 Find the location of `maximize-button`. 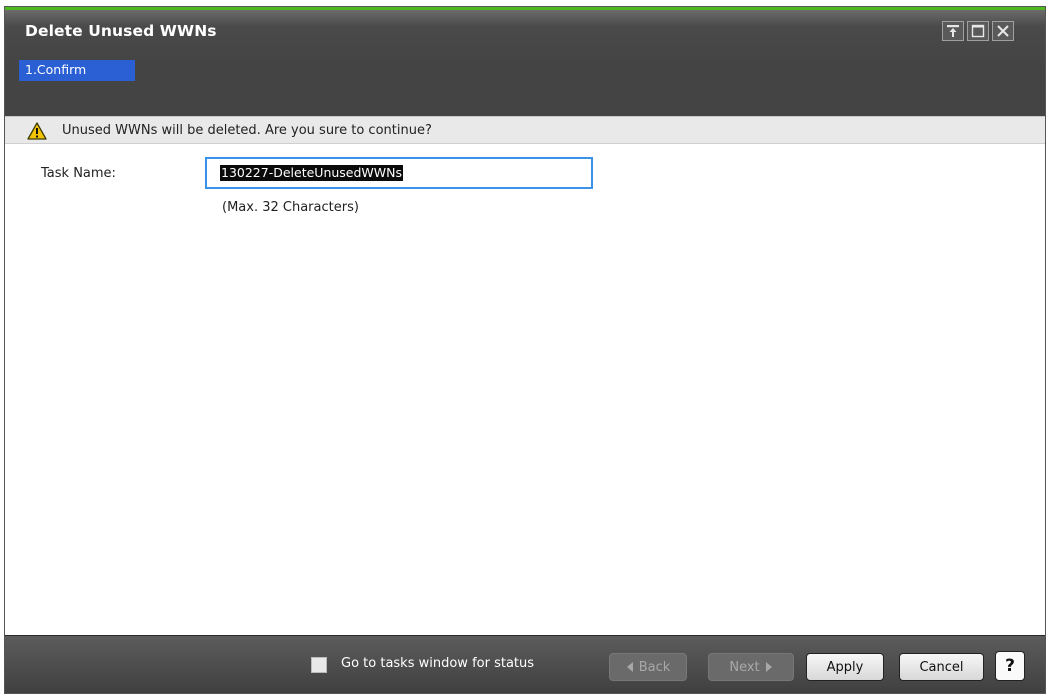

maximize-button is located at coordinates (978, 31).